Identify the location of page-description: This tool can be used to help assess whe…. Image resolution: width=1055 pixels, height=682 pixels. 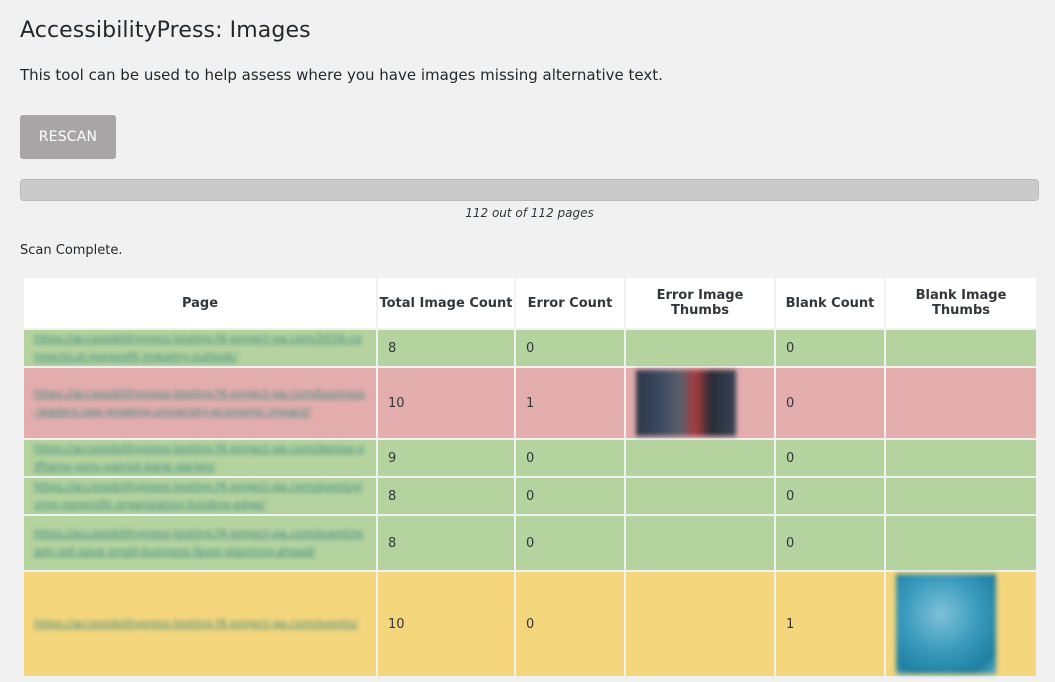
(341, 75).